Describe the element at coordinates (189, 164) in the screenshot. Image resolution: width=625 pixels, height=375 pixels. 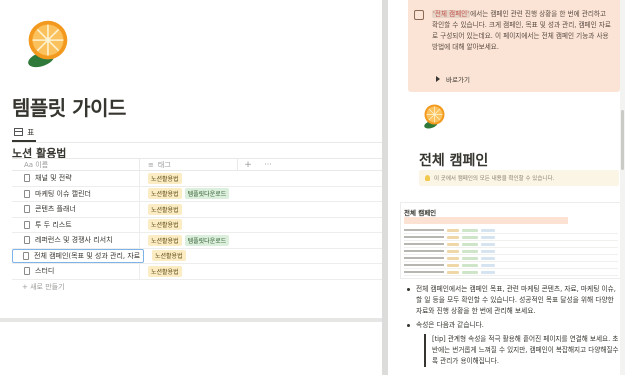
I see `column-header-tag: ≡ 태그` at that location.